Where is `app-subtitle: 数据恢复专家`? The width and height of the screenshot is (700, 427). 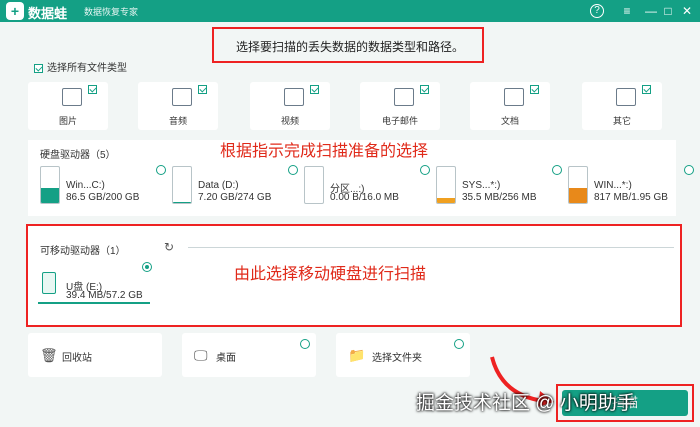
app-subtitle: 数据恢复专家 is located at coordinates (111, 12).